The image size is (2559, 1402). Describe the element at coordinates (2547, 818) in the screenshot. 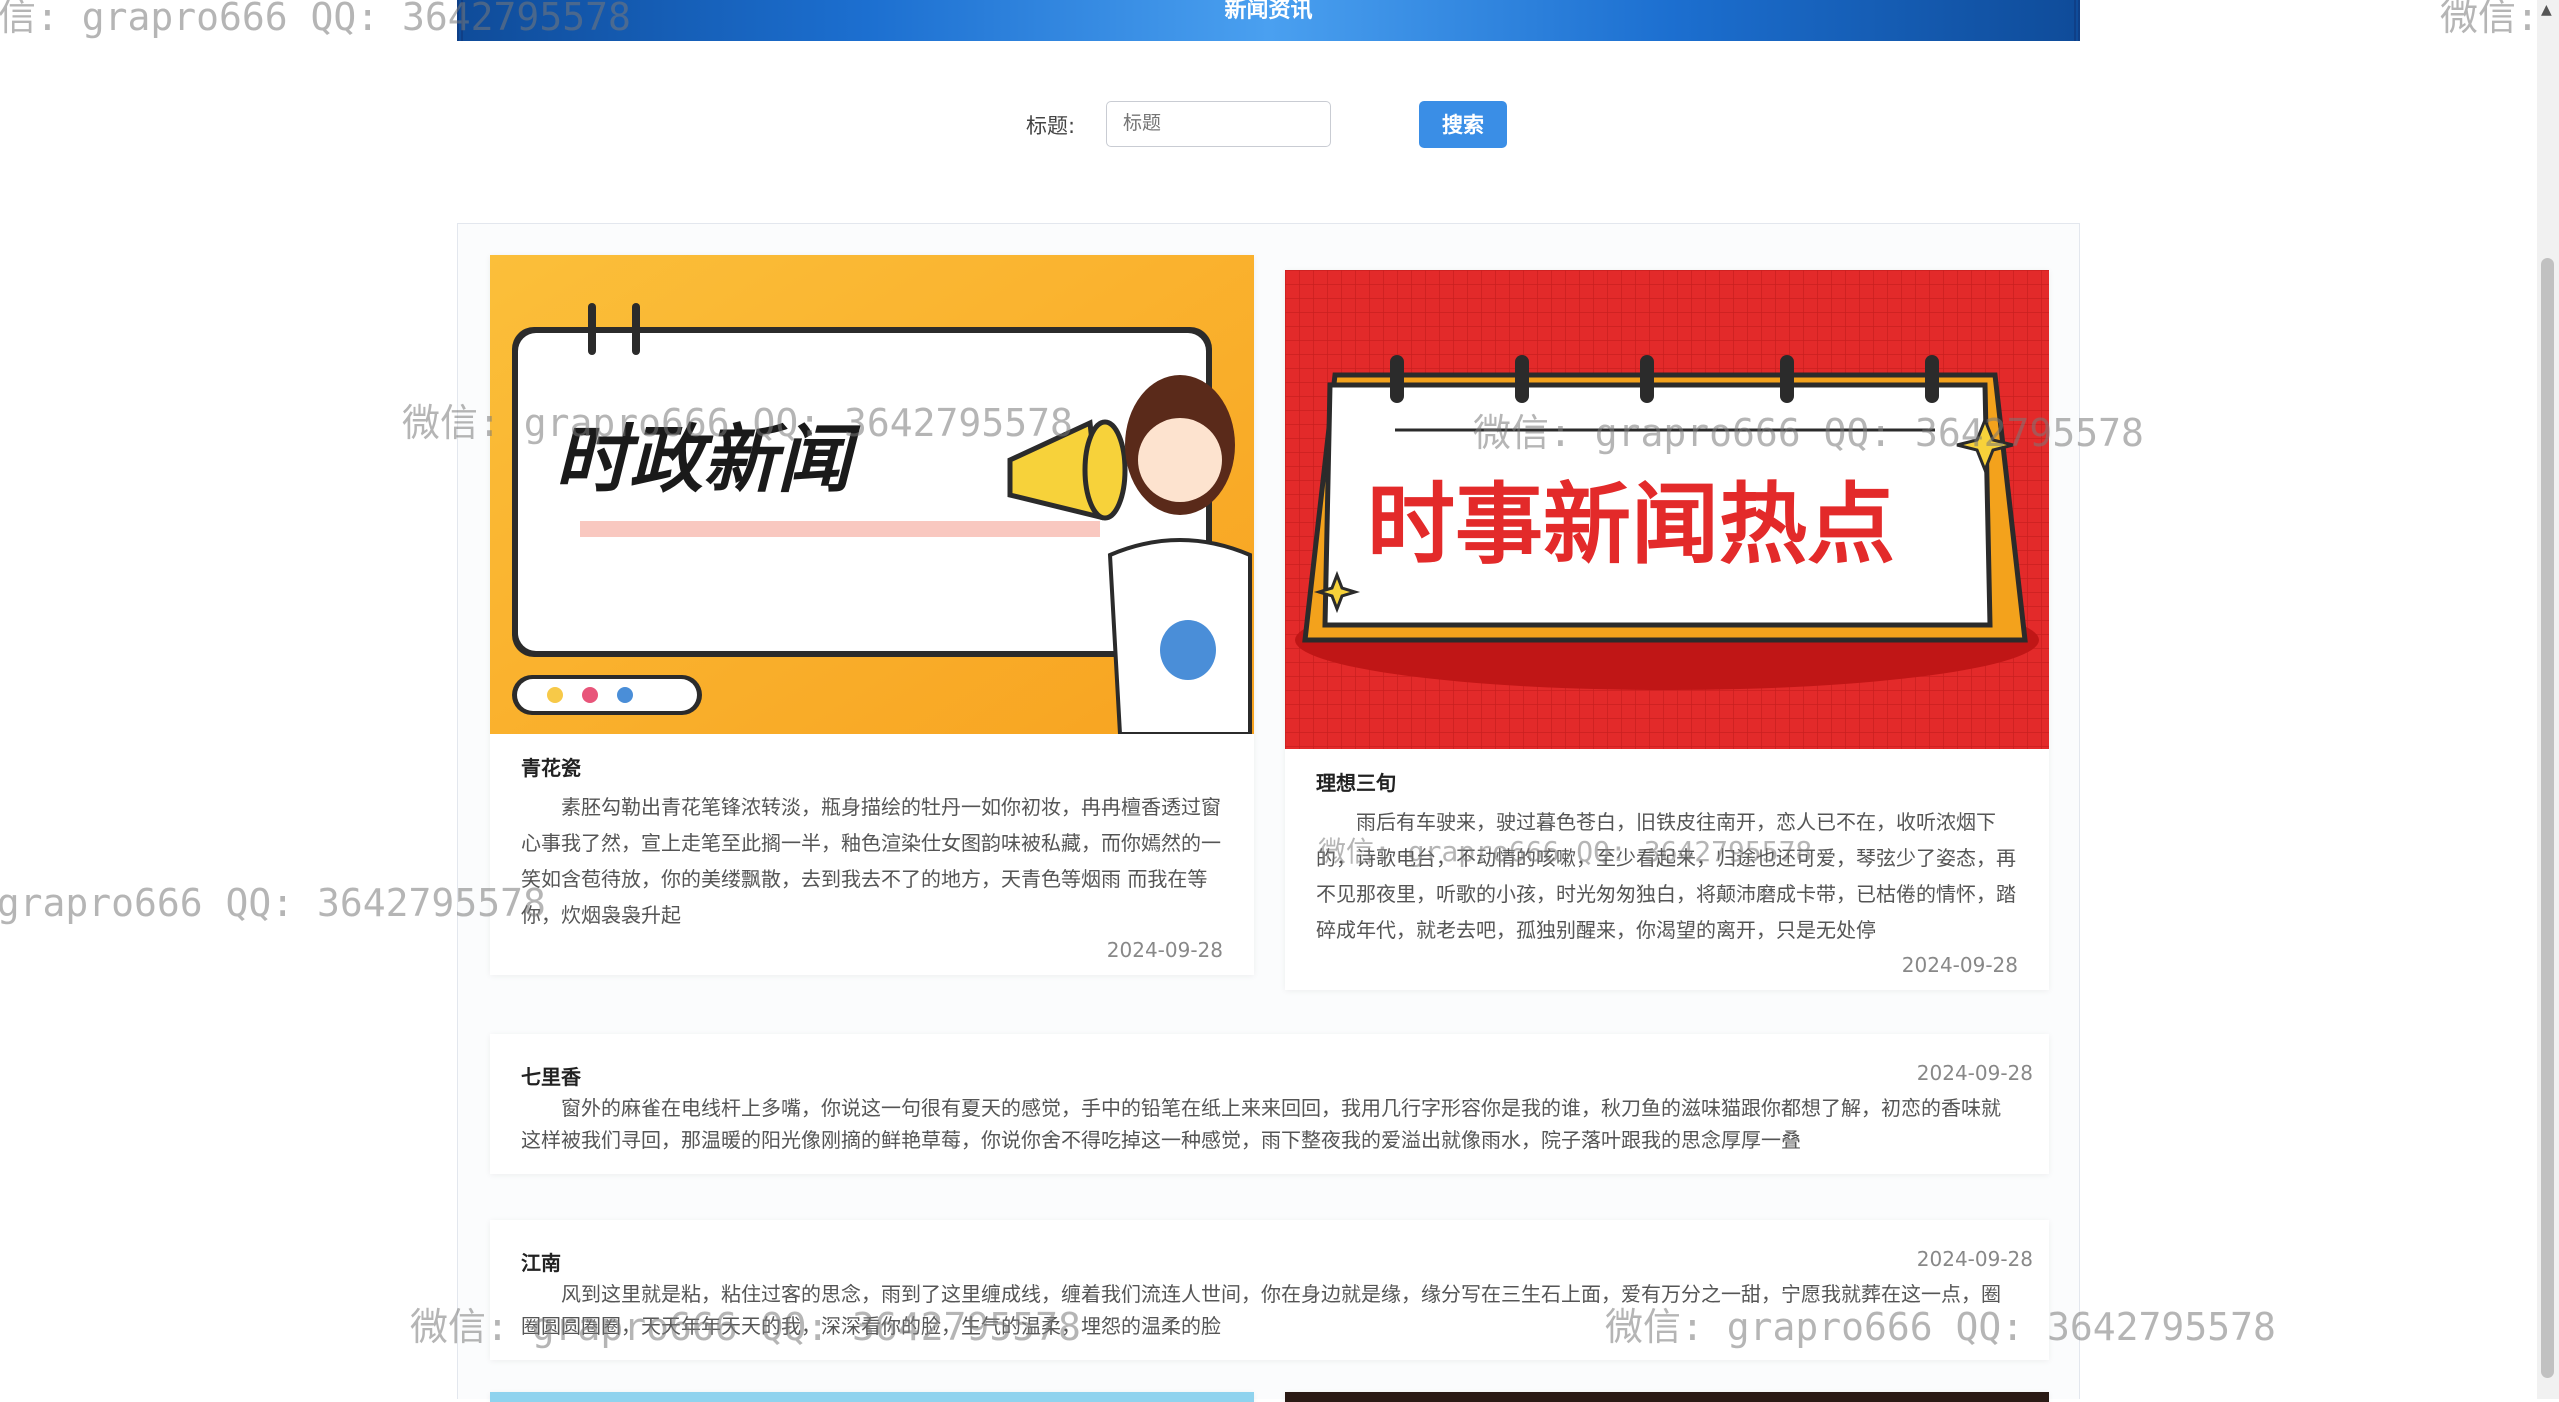

I see `scrollbar-thumb` at that location.